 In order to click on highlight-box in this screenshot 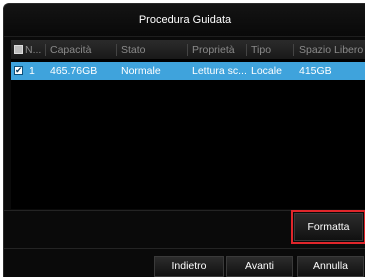, I will do `click(328, 227)`.